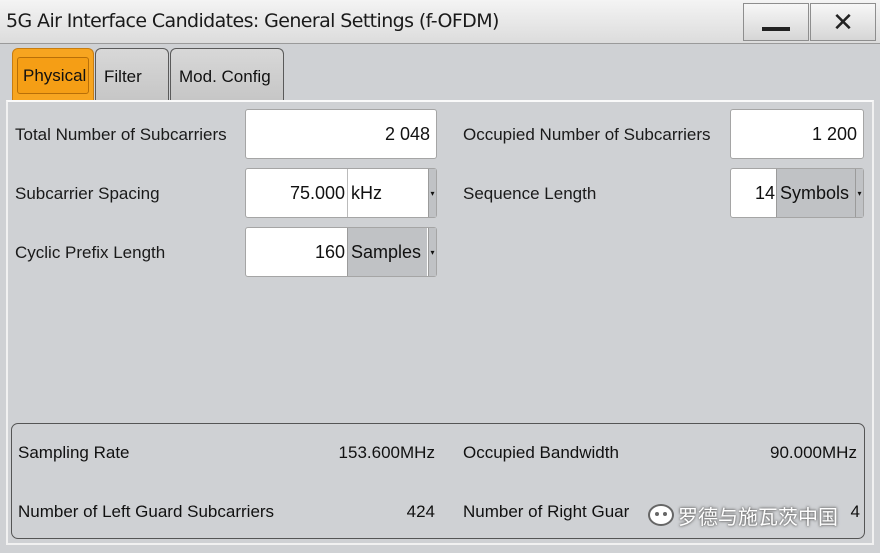 This screenshot has height=553, width=880. I want to click on cyclic-prefix-value: 160, so click(329, 252).